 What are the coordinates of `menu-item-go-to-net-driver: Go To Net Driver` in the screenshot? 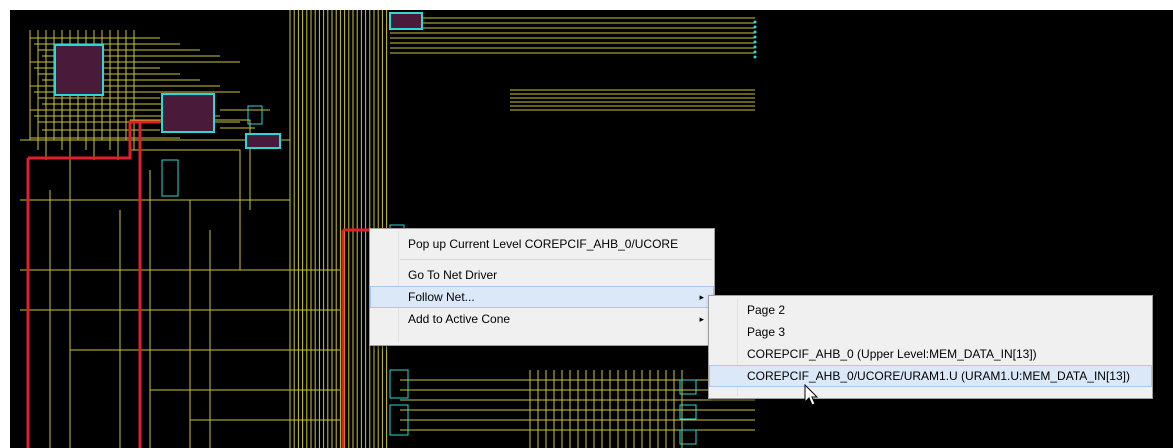 It's located at (542, 275).